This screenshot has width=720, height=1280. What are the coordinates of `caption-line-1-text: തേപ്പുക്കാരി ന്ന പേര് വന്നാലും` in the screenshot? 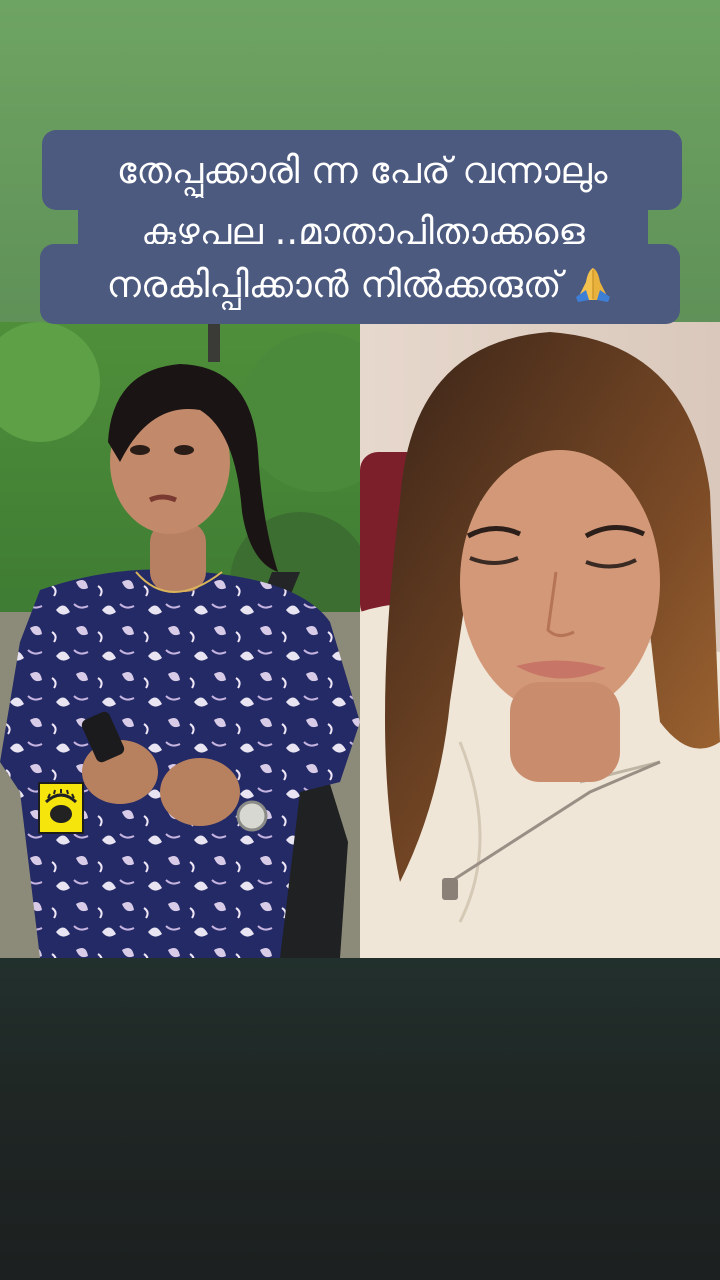 It's located at (362, 170).